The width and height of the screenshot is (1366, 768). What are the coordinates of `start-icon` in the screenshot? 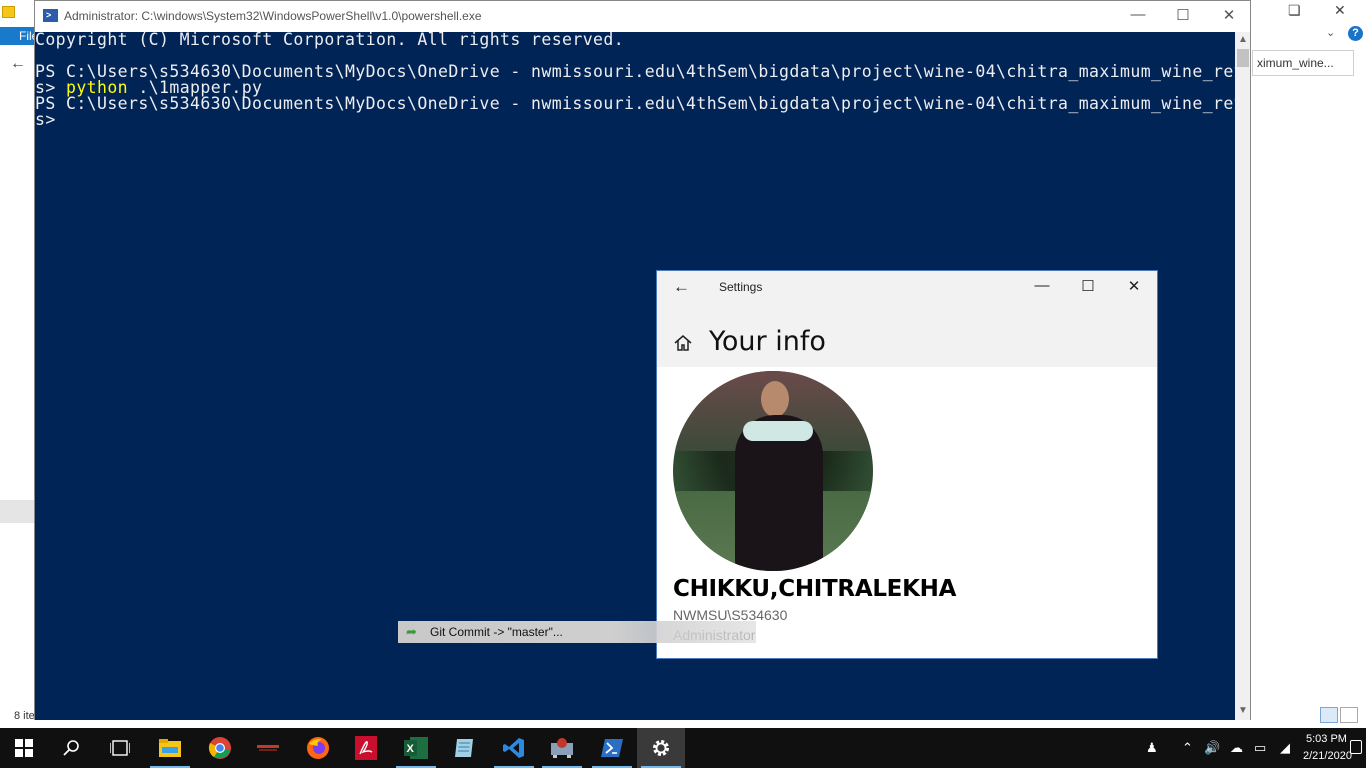 It's located at (24, 748).